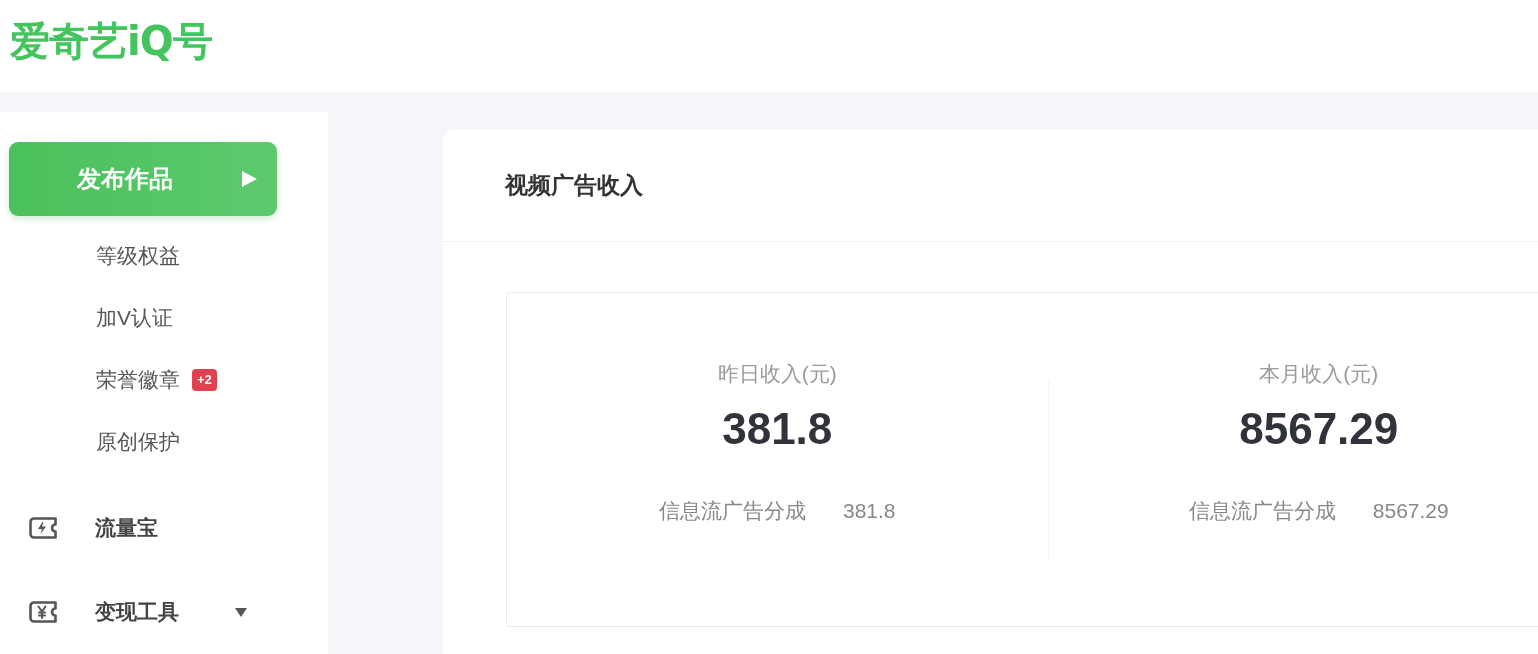  What do you see at coordinates (241, 612) in the screenshot?
I see `caret-icon` at bounding box center [241, 612].